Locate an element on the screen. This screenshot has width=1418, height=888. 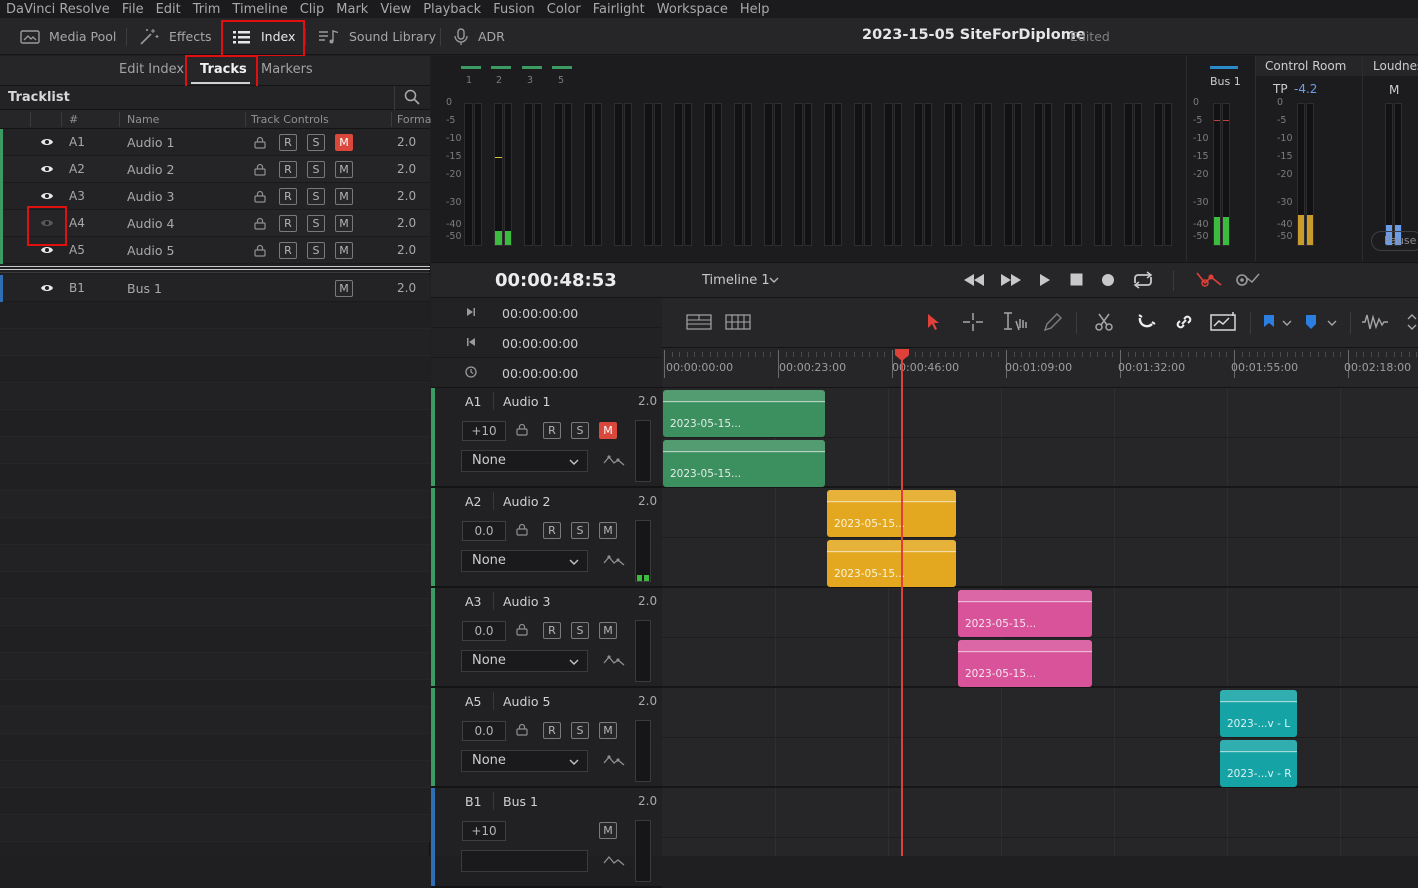
search-icon is located at coordinates (412, 97).